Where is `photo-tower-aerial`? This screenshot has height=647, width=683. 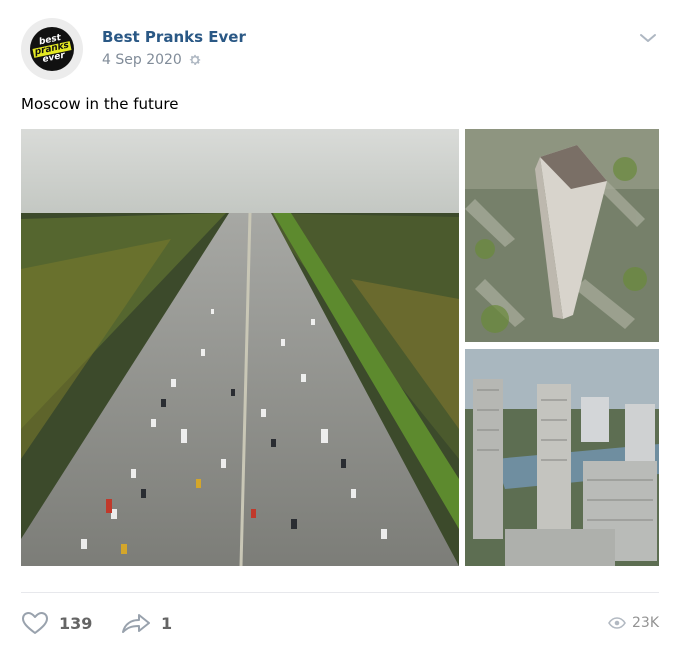 photo-tower-aerial is located at coordinates (562, 235).